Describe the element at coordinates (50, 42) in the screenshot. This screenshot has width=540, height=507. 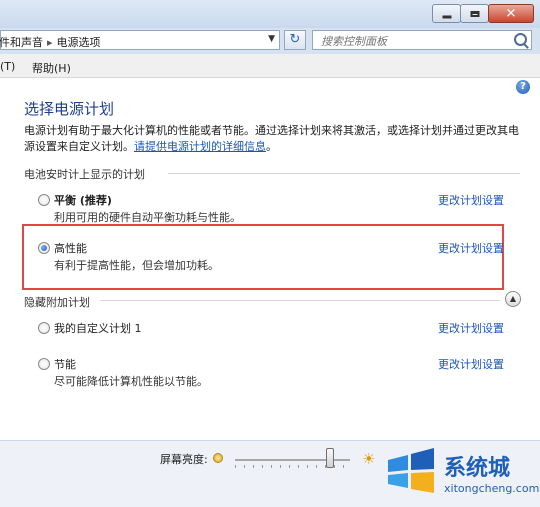
I see `chevron-right-icon: ▸` at that location.